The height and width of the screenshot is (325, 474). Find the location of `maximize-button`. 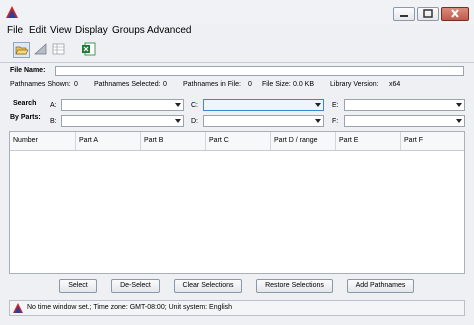

maximize-button is located at coordinates (428, 14).